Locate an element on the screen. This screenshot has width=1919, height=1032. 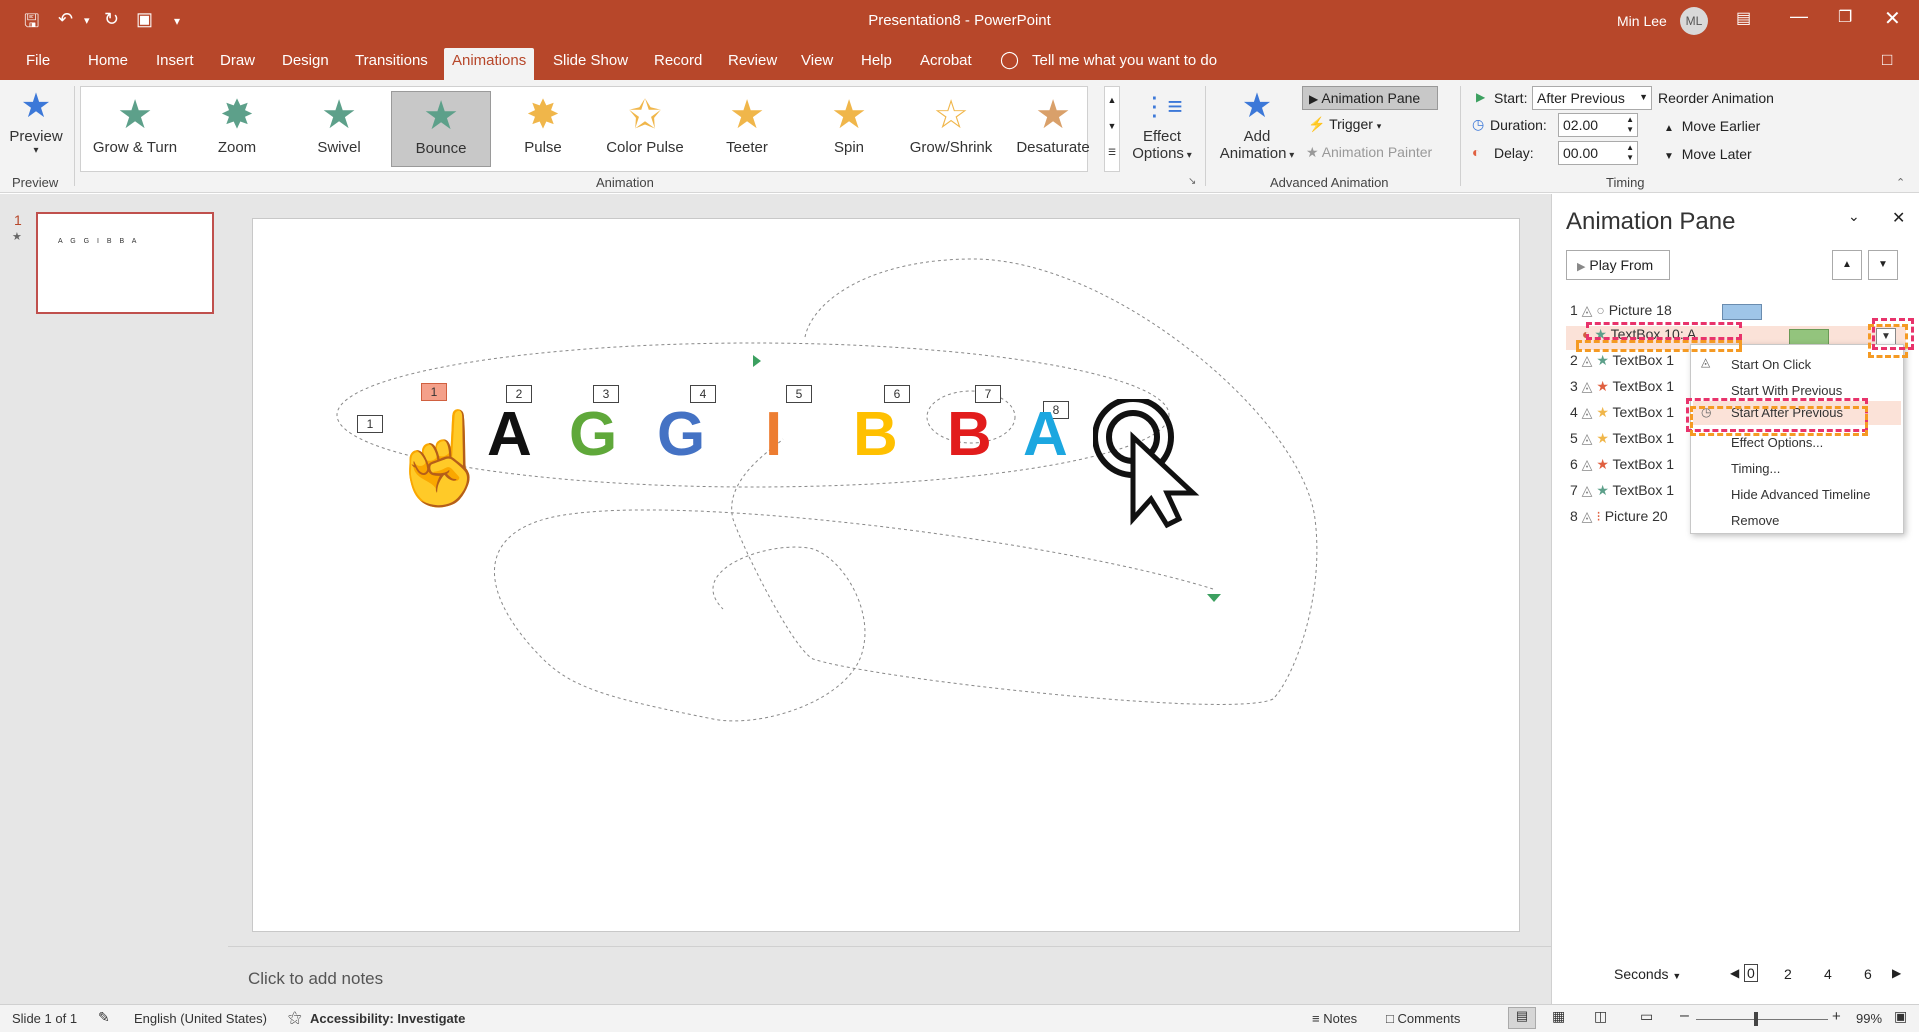
gallery-item-spin: ★ Spin is located at coordinates (849, 129).